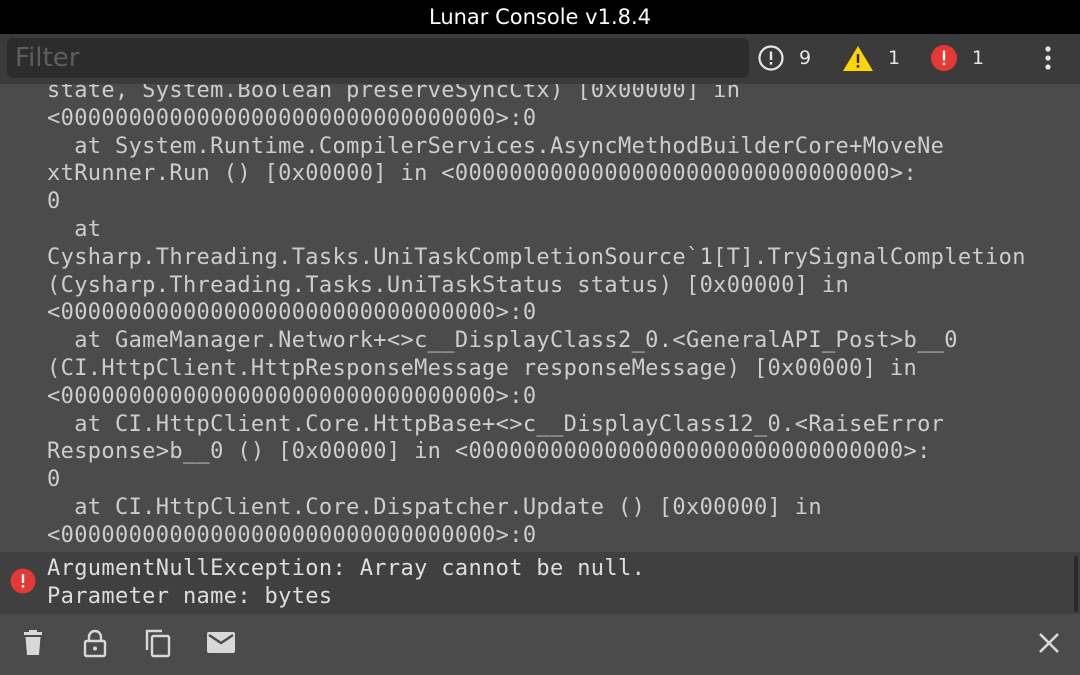 This screenshot has width=1080, height=675. Describe the element at coordinates (540, 17) in the screenshot. I see `window-title: Lunar Console v1.8.4` at that location.